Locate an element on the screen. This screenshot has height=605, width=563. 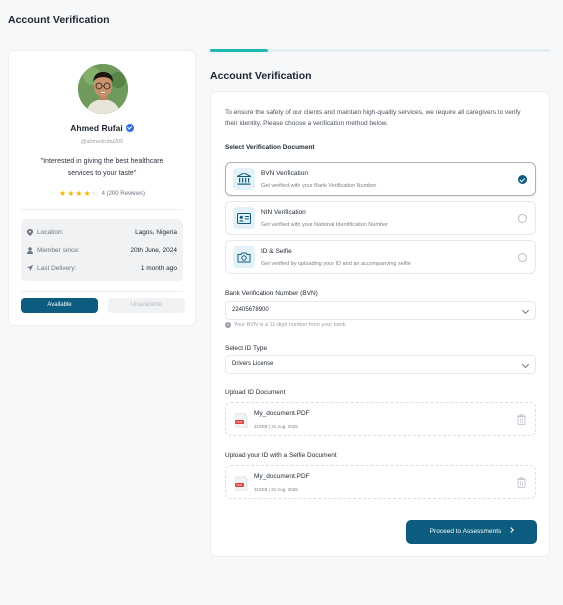
progress-bar is located at coordinates (380, 50).